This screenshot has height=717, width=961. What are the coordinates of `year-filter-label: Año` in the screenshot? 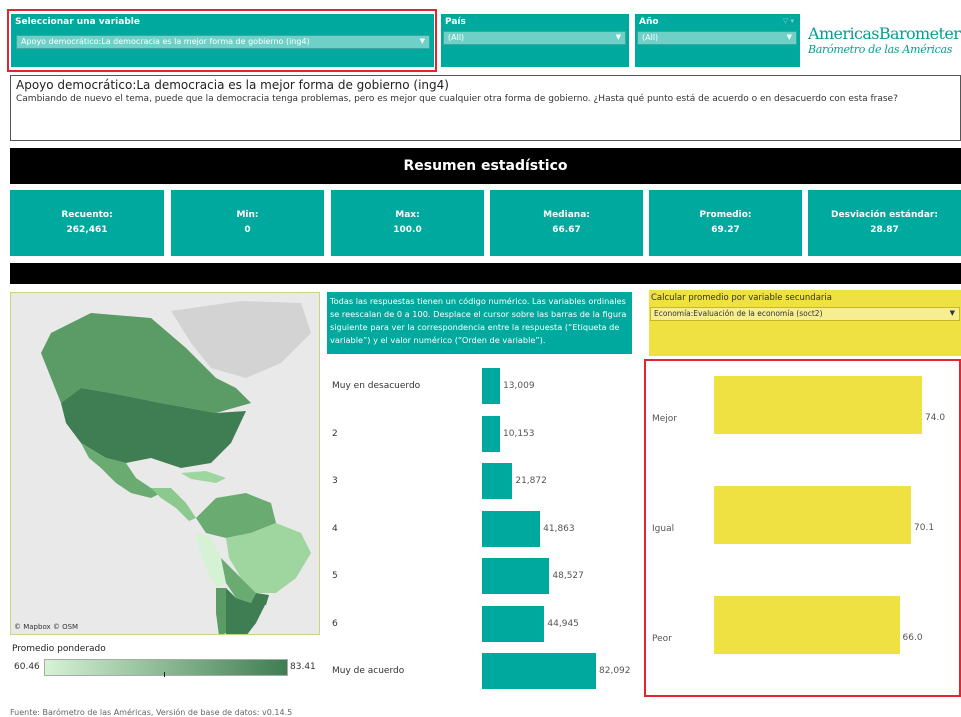 It's located at (649, 22).